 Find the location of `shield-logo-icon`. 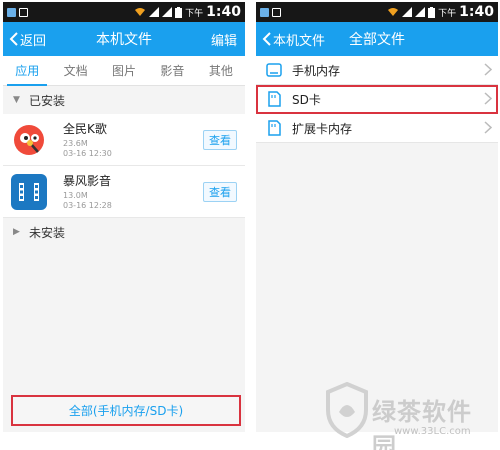

shield-logo-icon is located at coordinates (347, 410).